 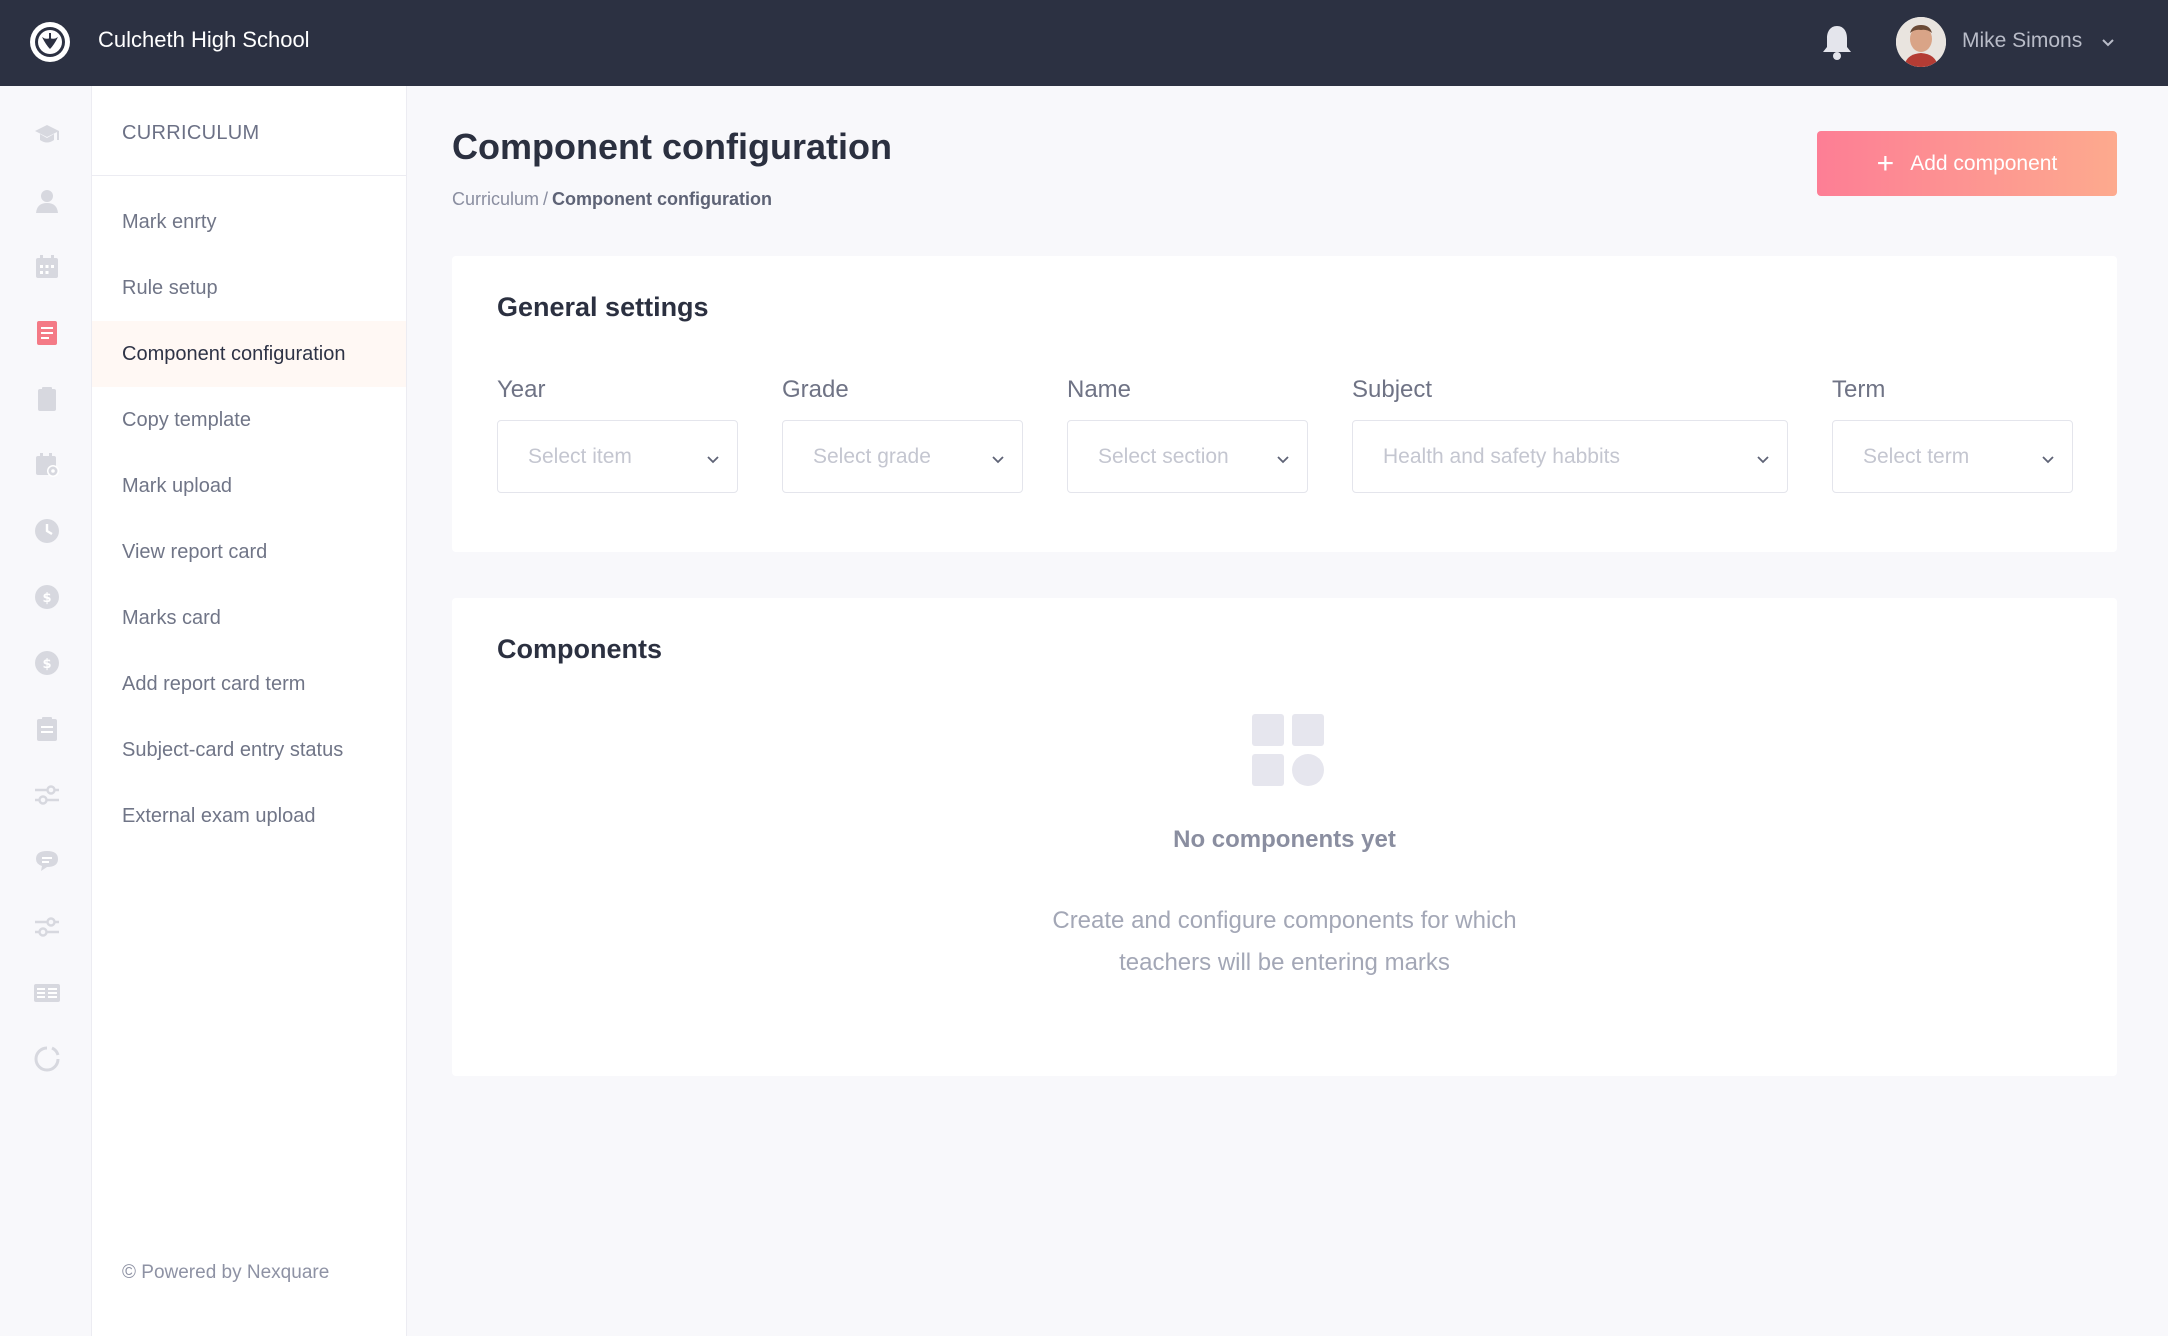 What do you see at coordinates (872, 456) in the screenshot?
I see `grade-select-value: Select grade` at bounding box center [872, 456].